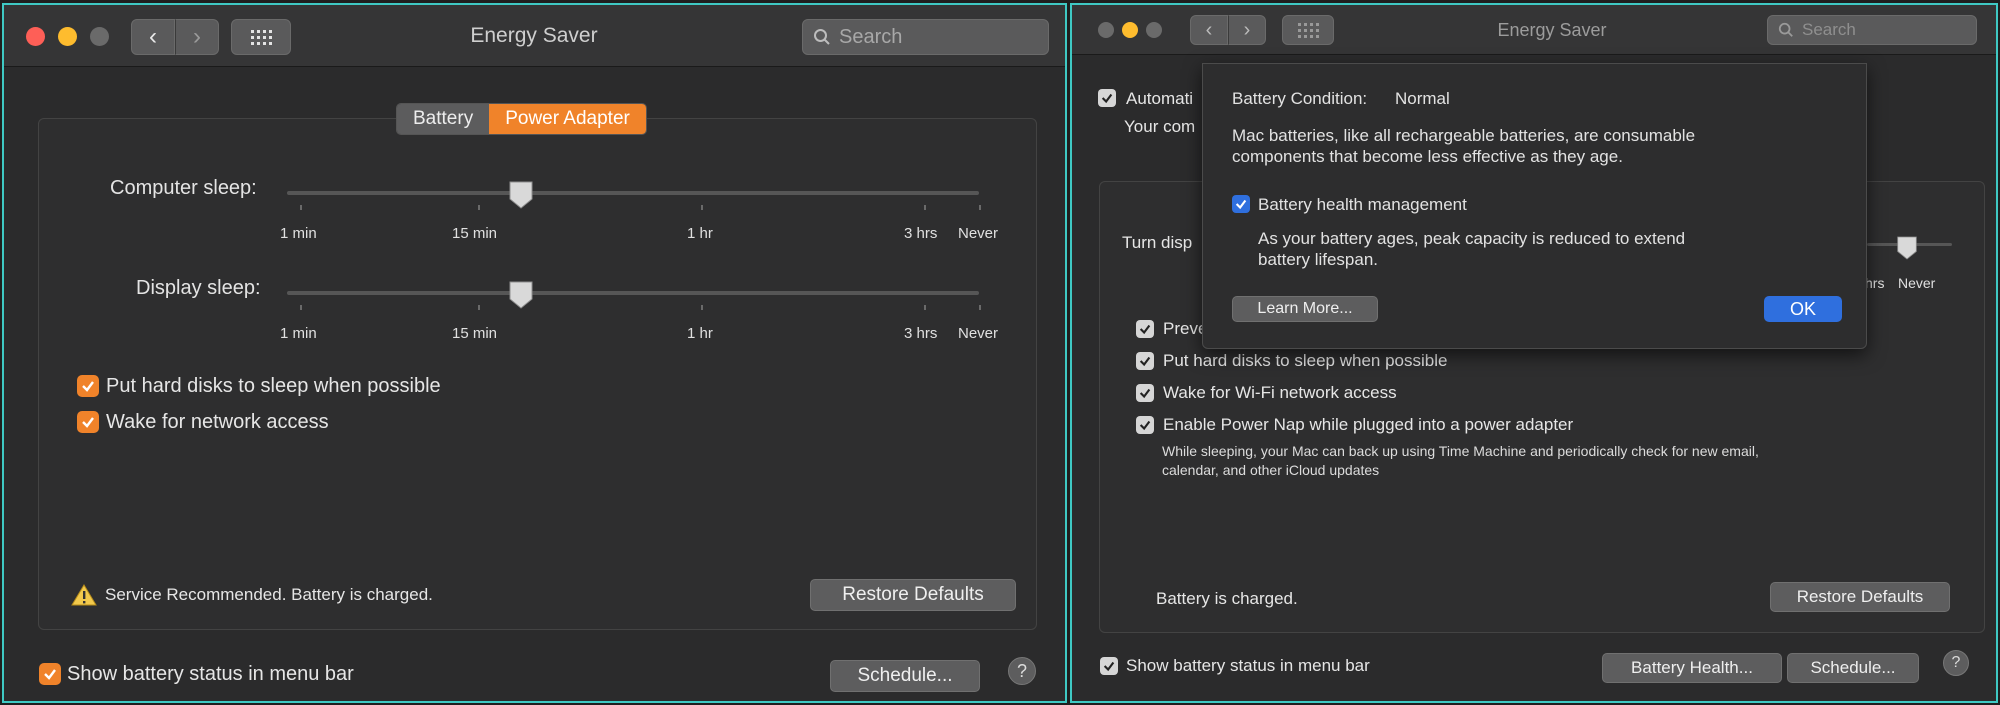  Describe the element at coordinates (567, 119) in the screenshot. I see `tab-power-adapter: Power Adapter` at that location.